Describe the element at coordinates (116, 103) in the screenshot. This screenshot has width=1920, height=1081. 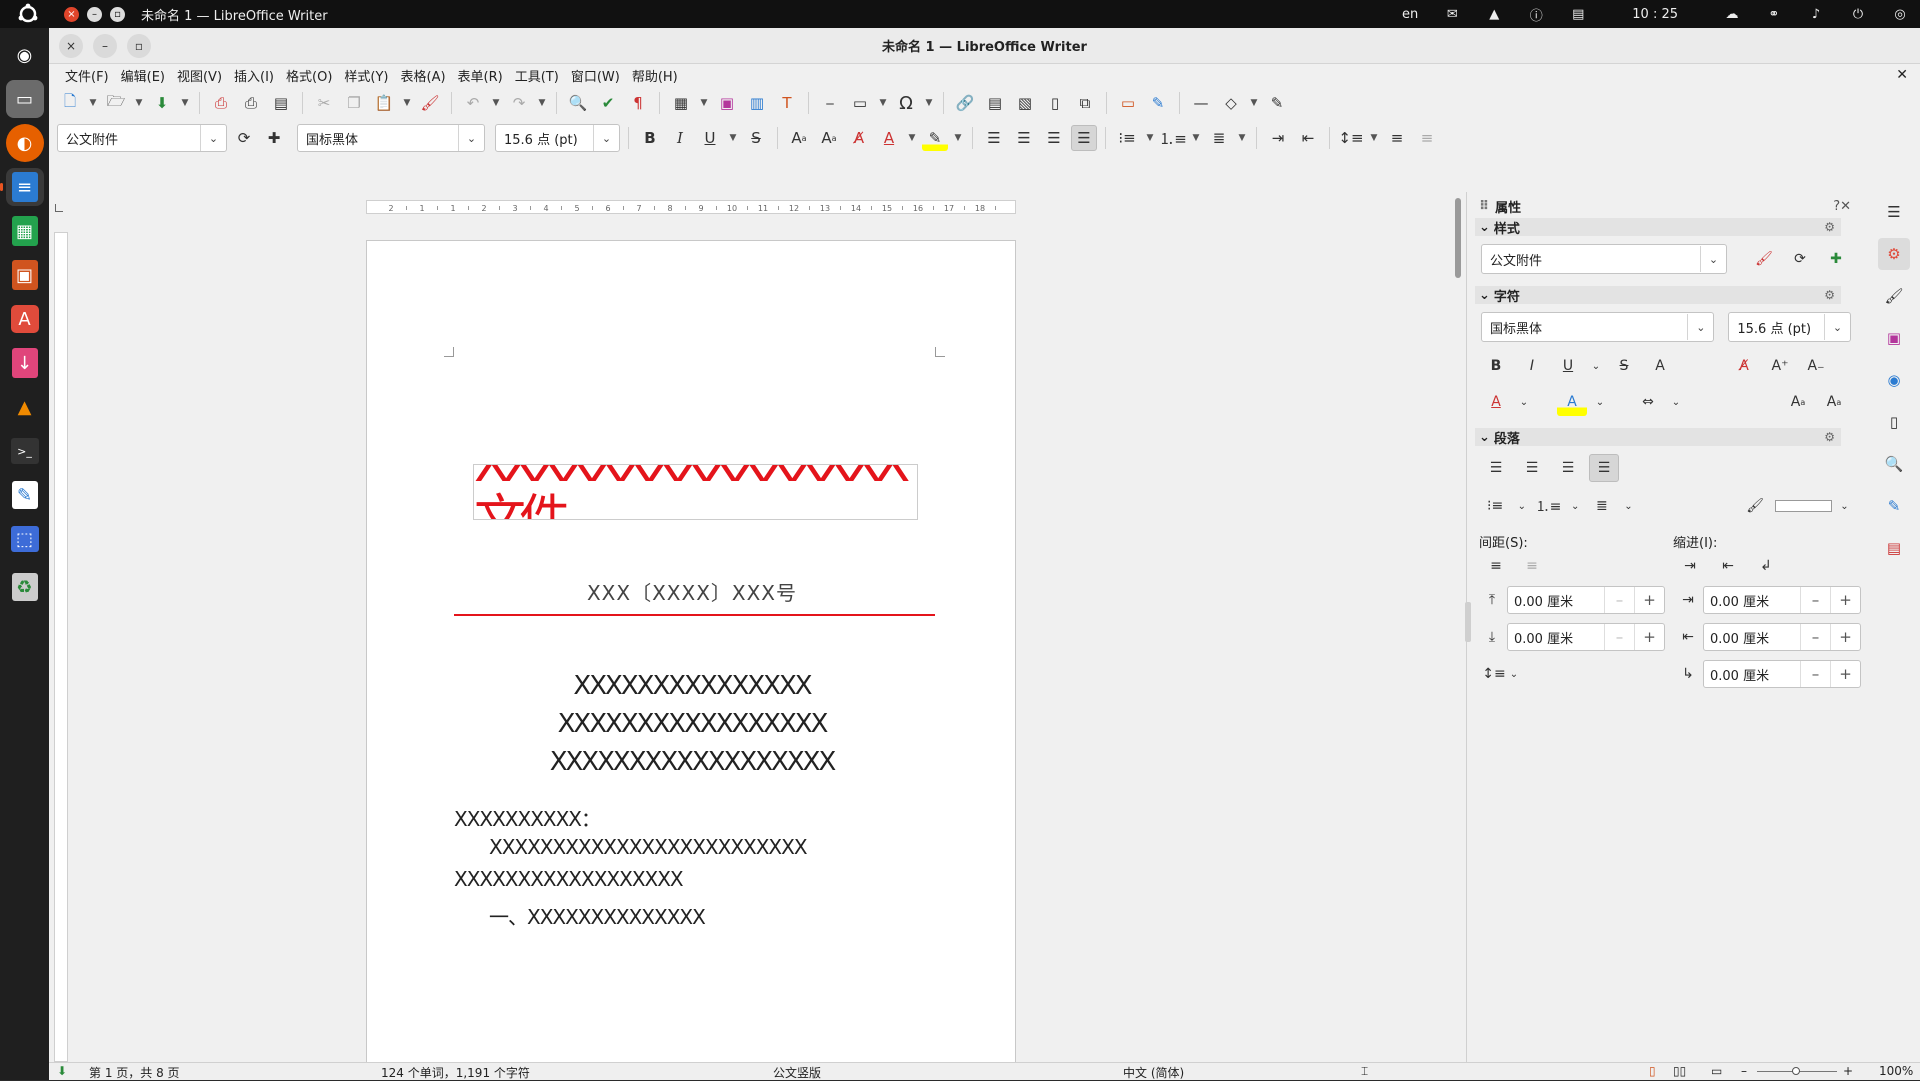
I see `open-folder-icon: 🗁` at that location.